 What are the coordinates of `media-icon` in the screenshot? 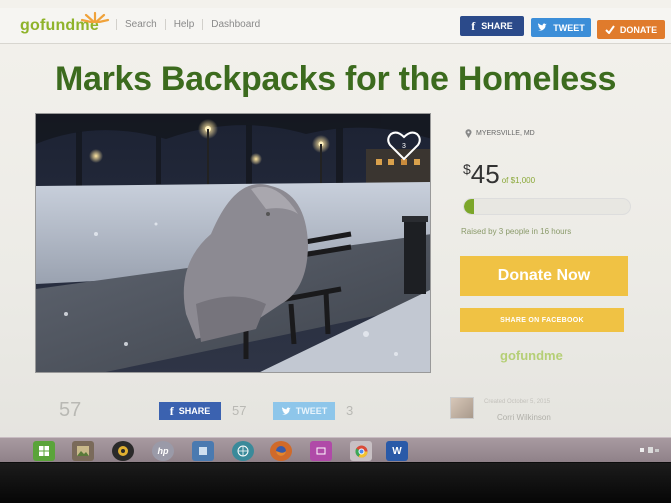 It's located at (123, 451).